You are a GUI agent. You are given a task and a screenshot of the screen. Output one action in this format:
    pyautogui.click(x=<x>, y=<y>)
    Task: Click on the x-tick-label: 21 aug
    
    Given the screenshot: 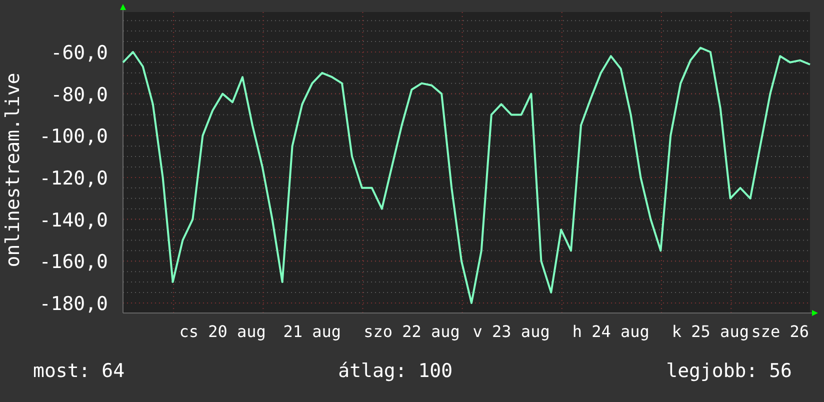 What is the action you would take?
    pyautogui.click(x=312, y=331)
    